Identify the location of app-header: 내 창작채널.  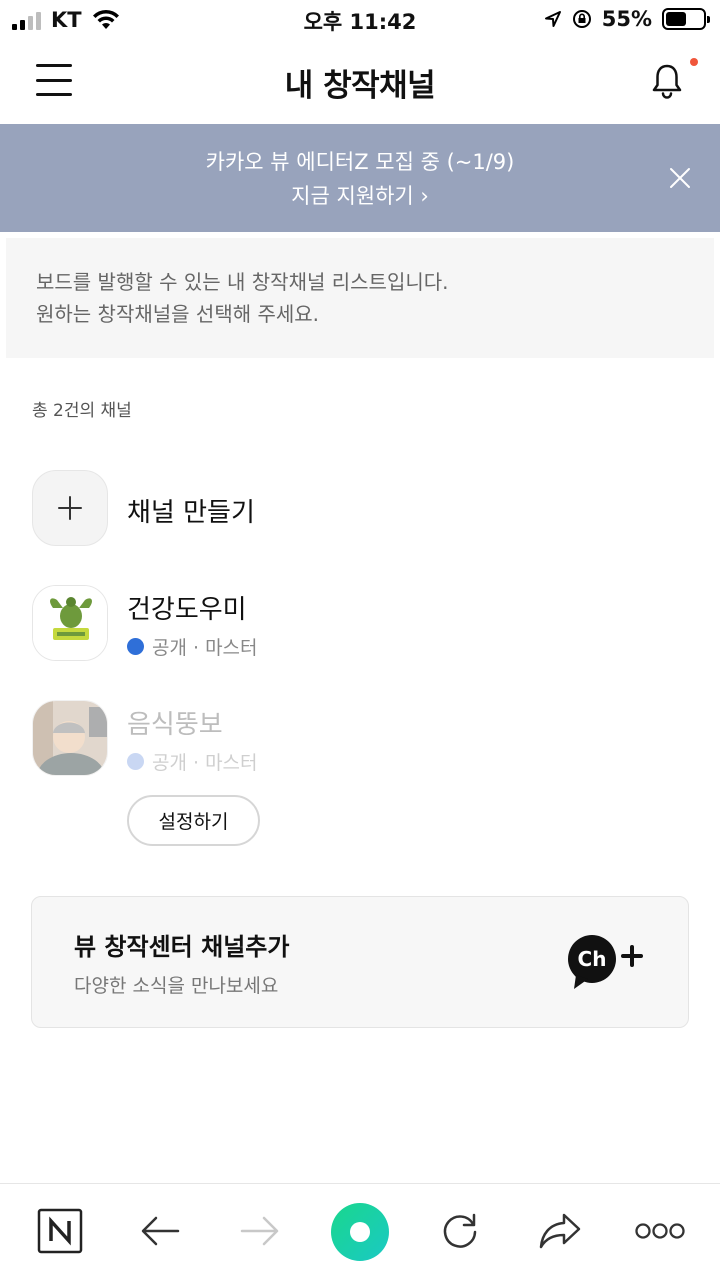
(360, 82).